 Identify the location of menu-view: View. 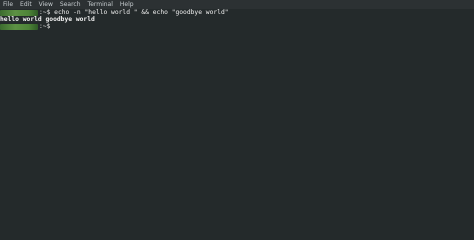
(46, 4).